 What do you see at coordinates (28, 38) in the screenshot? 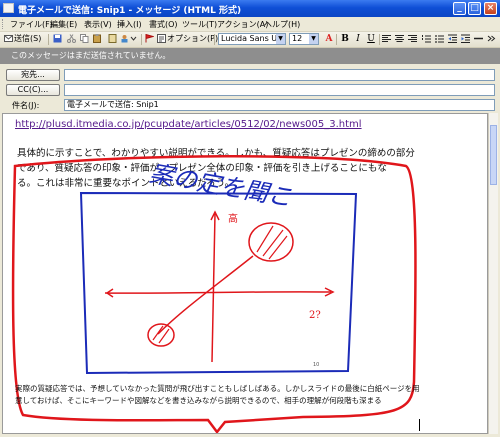
I see `send-label: 送信(S)` at bounding box center [28, 38].